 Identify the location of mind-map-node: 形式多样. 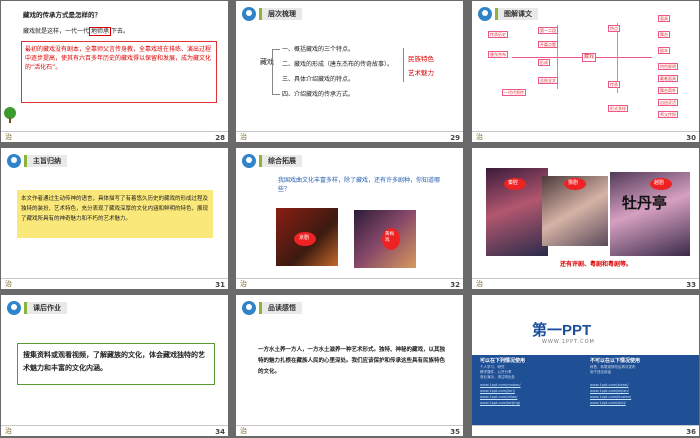
(618, 108).